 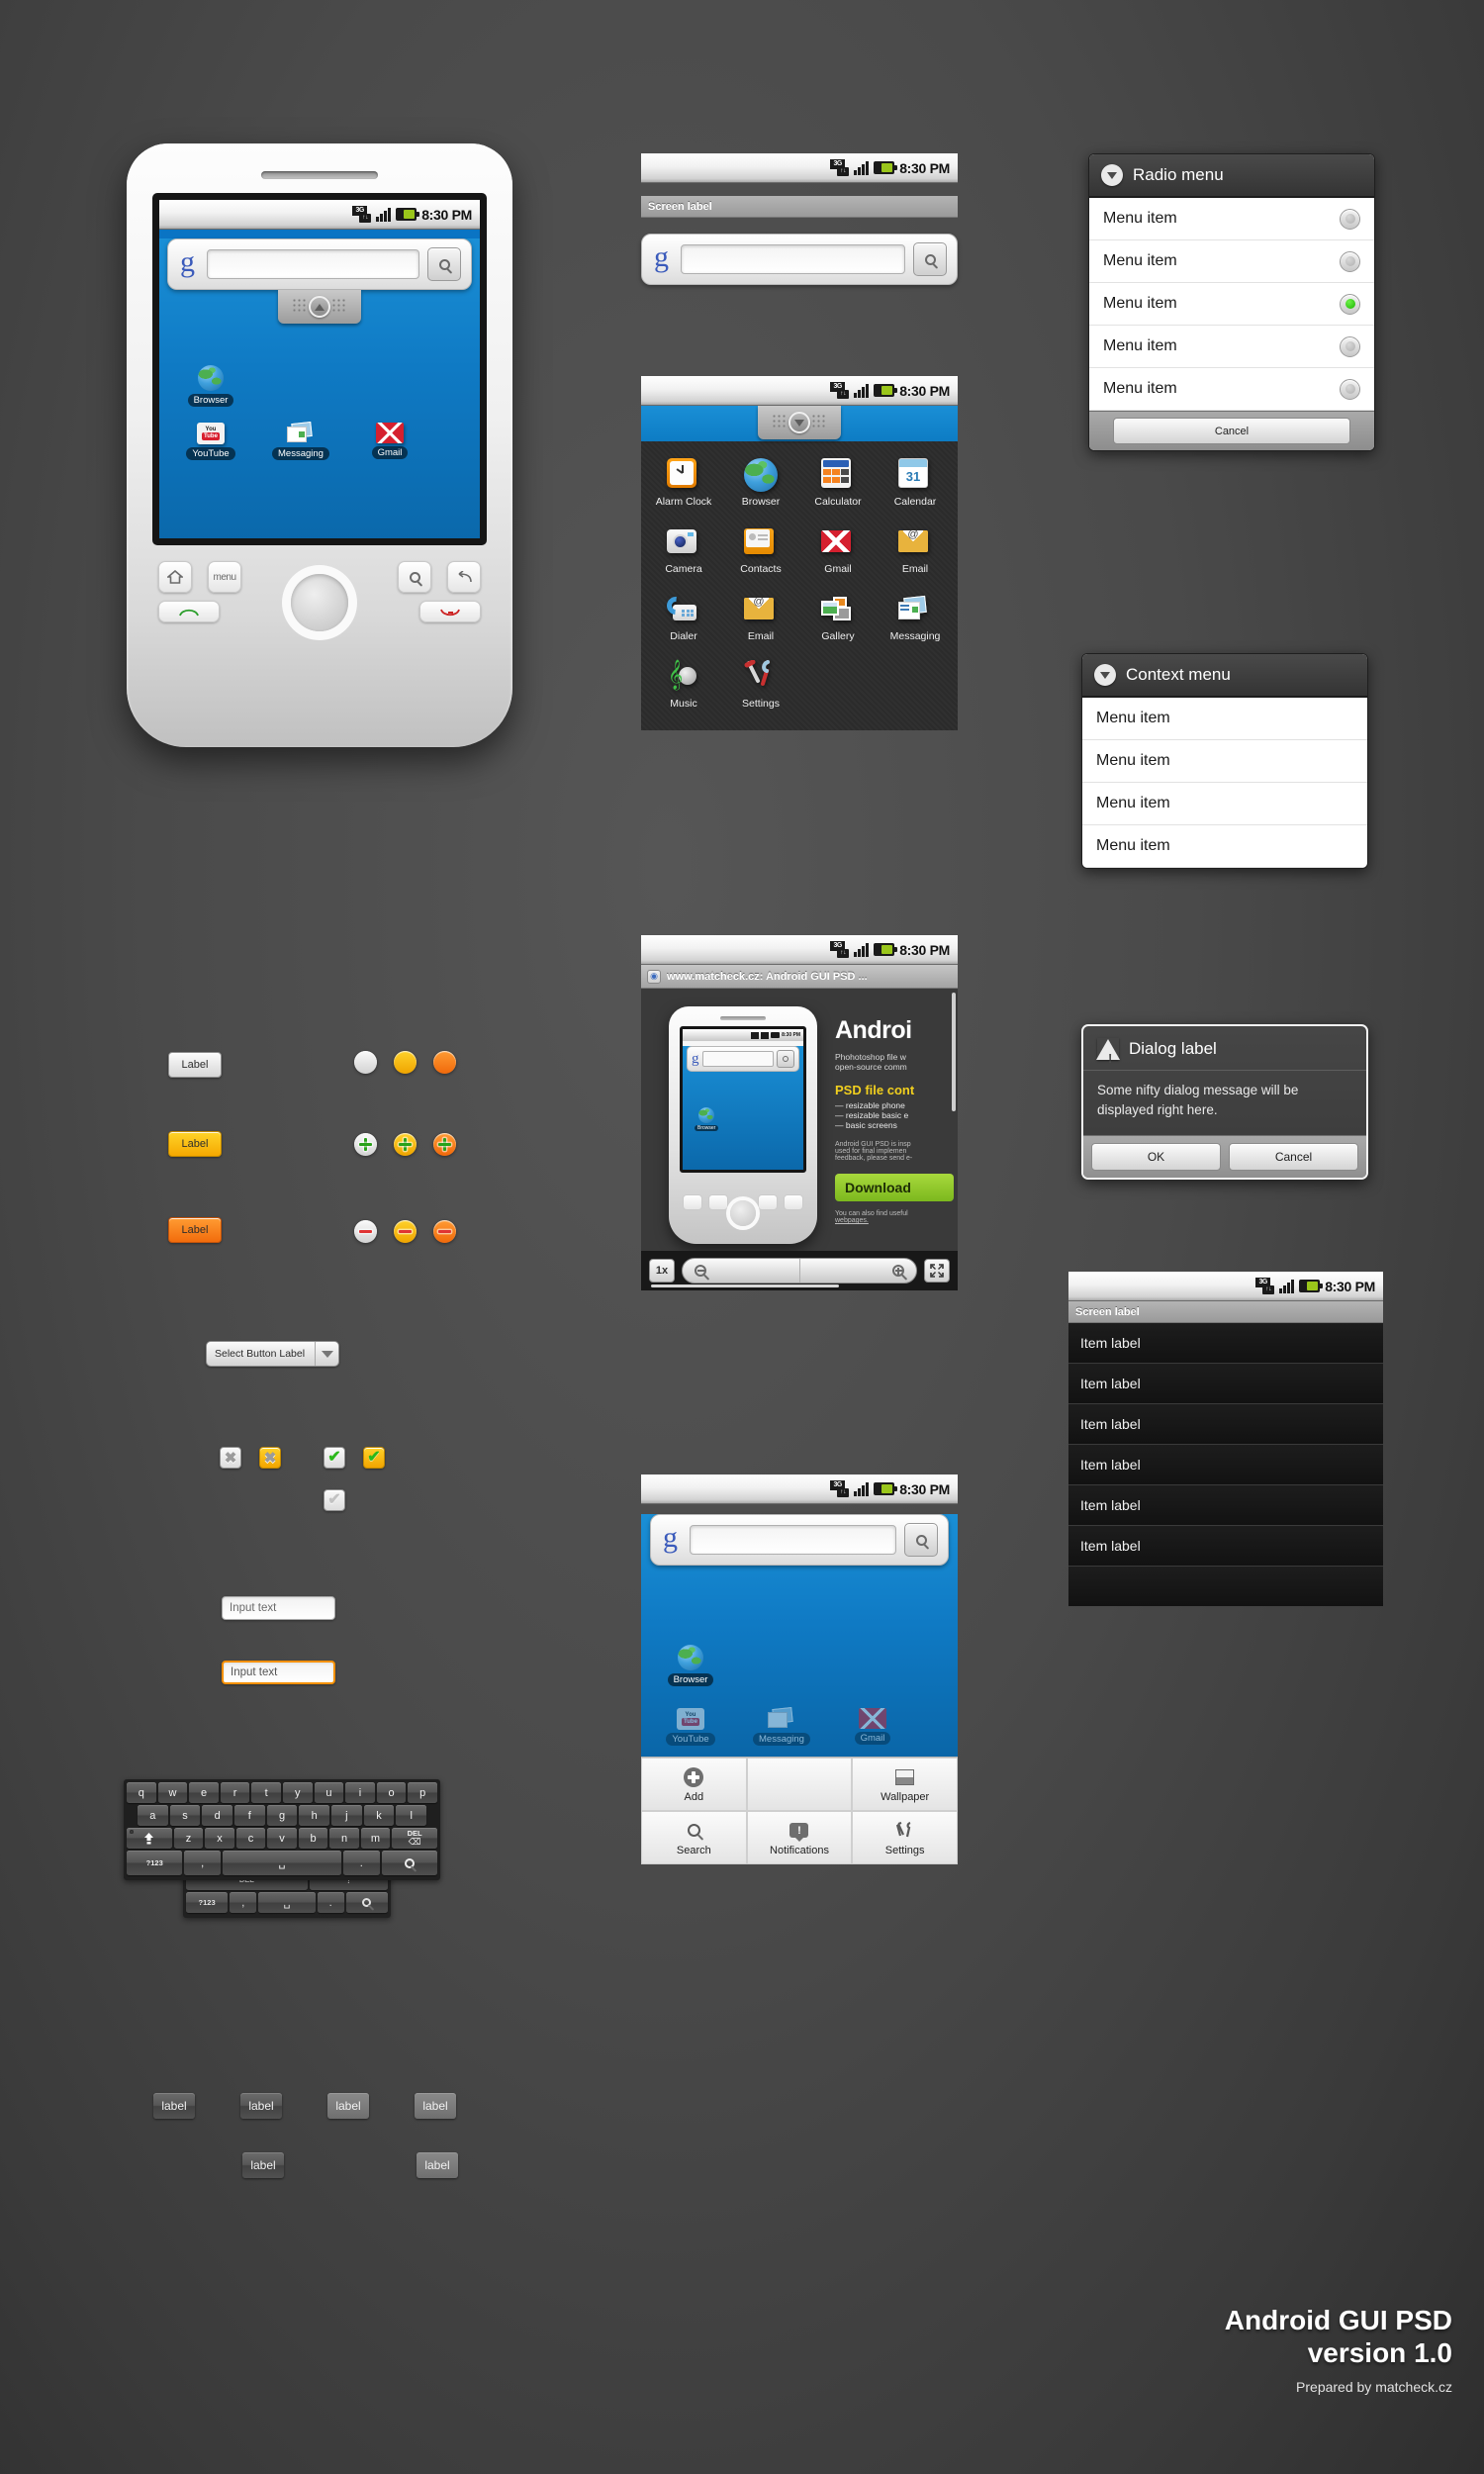 I want to click on key-y: y, so click(x=298, y=1793).